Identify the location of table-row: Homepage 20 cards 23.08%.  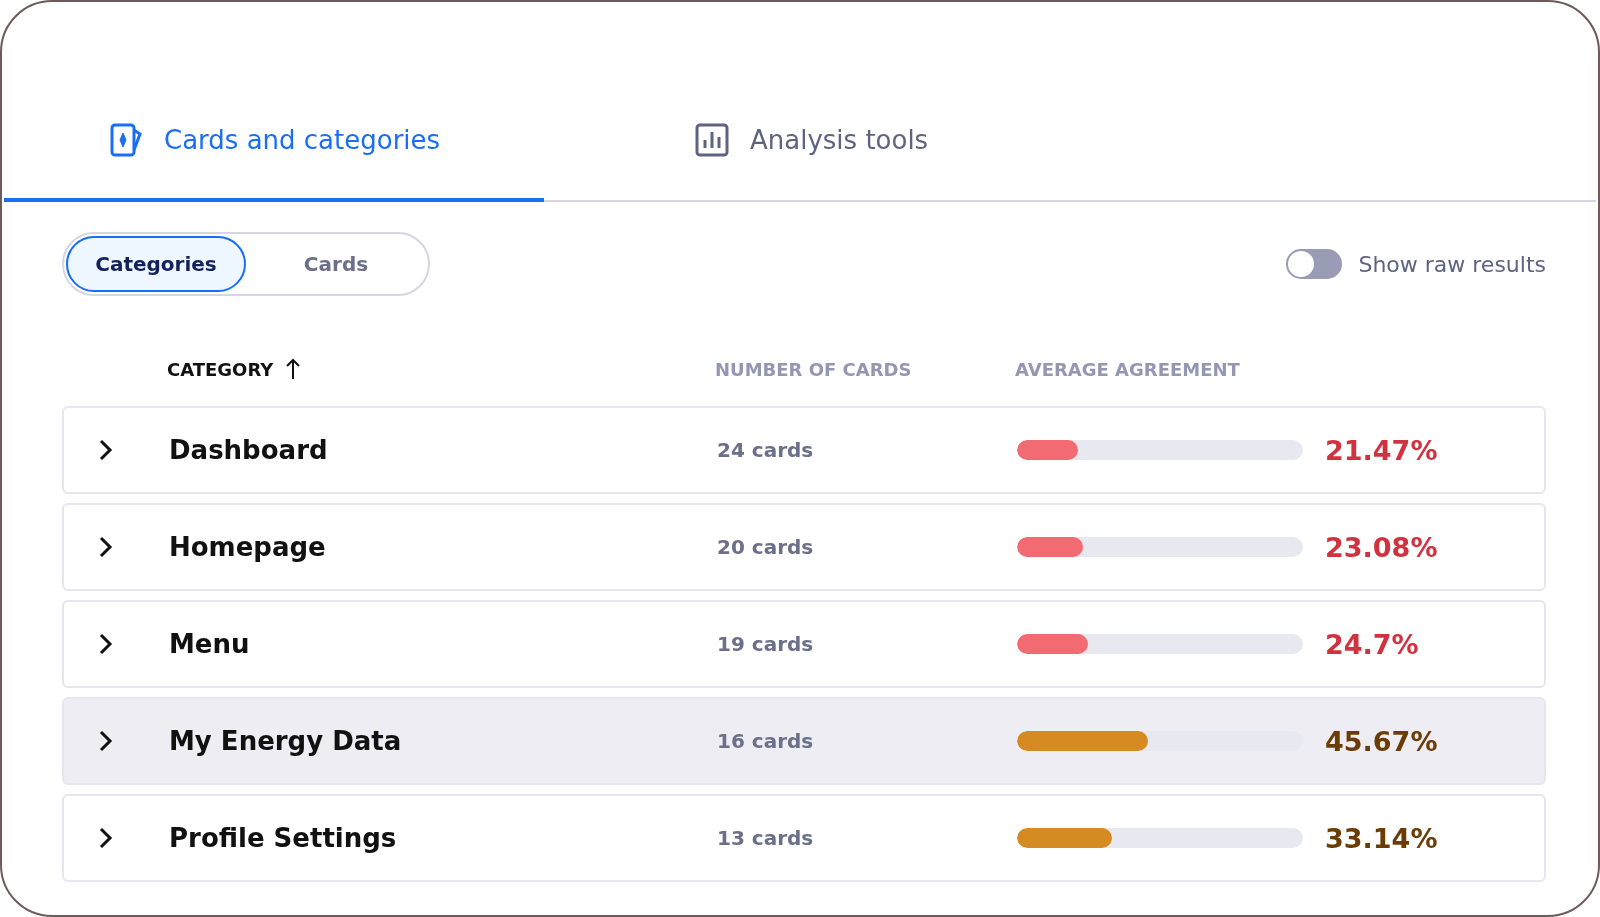
(804, 547).